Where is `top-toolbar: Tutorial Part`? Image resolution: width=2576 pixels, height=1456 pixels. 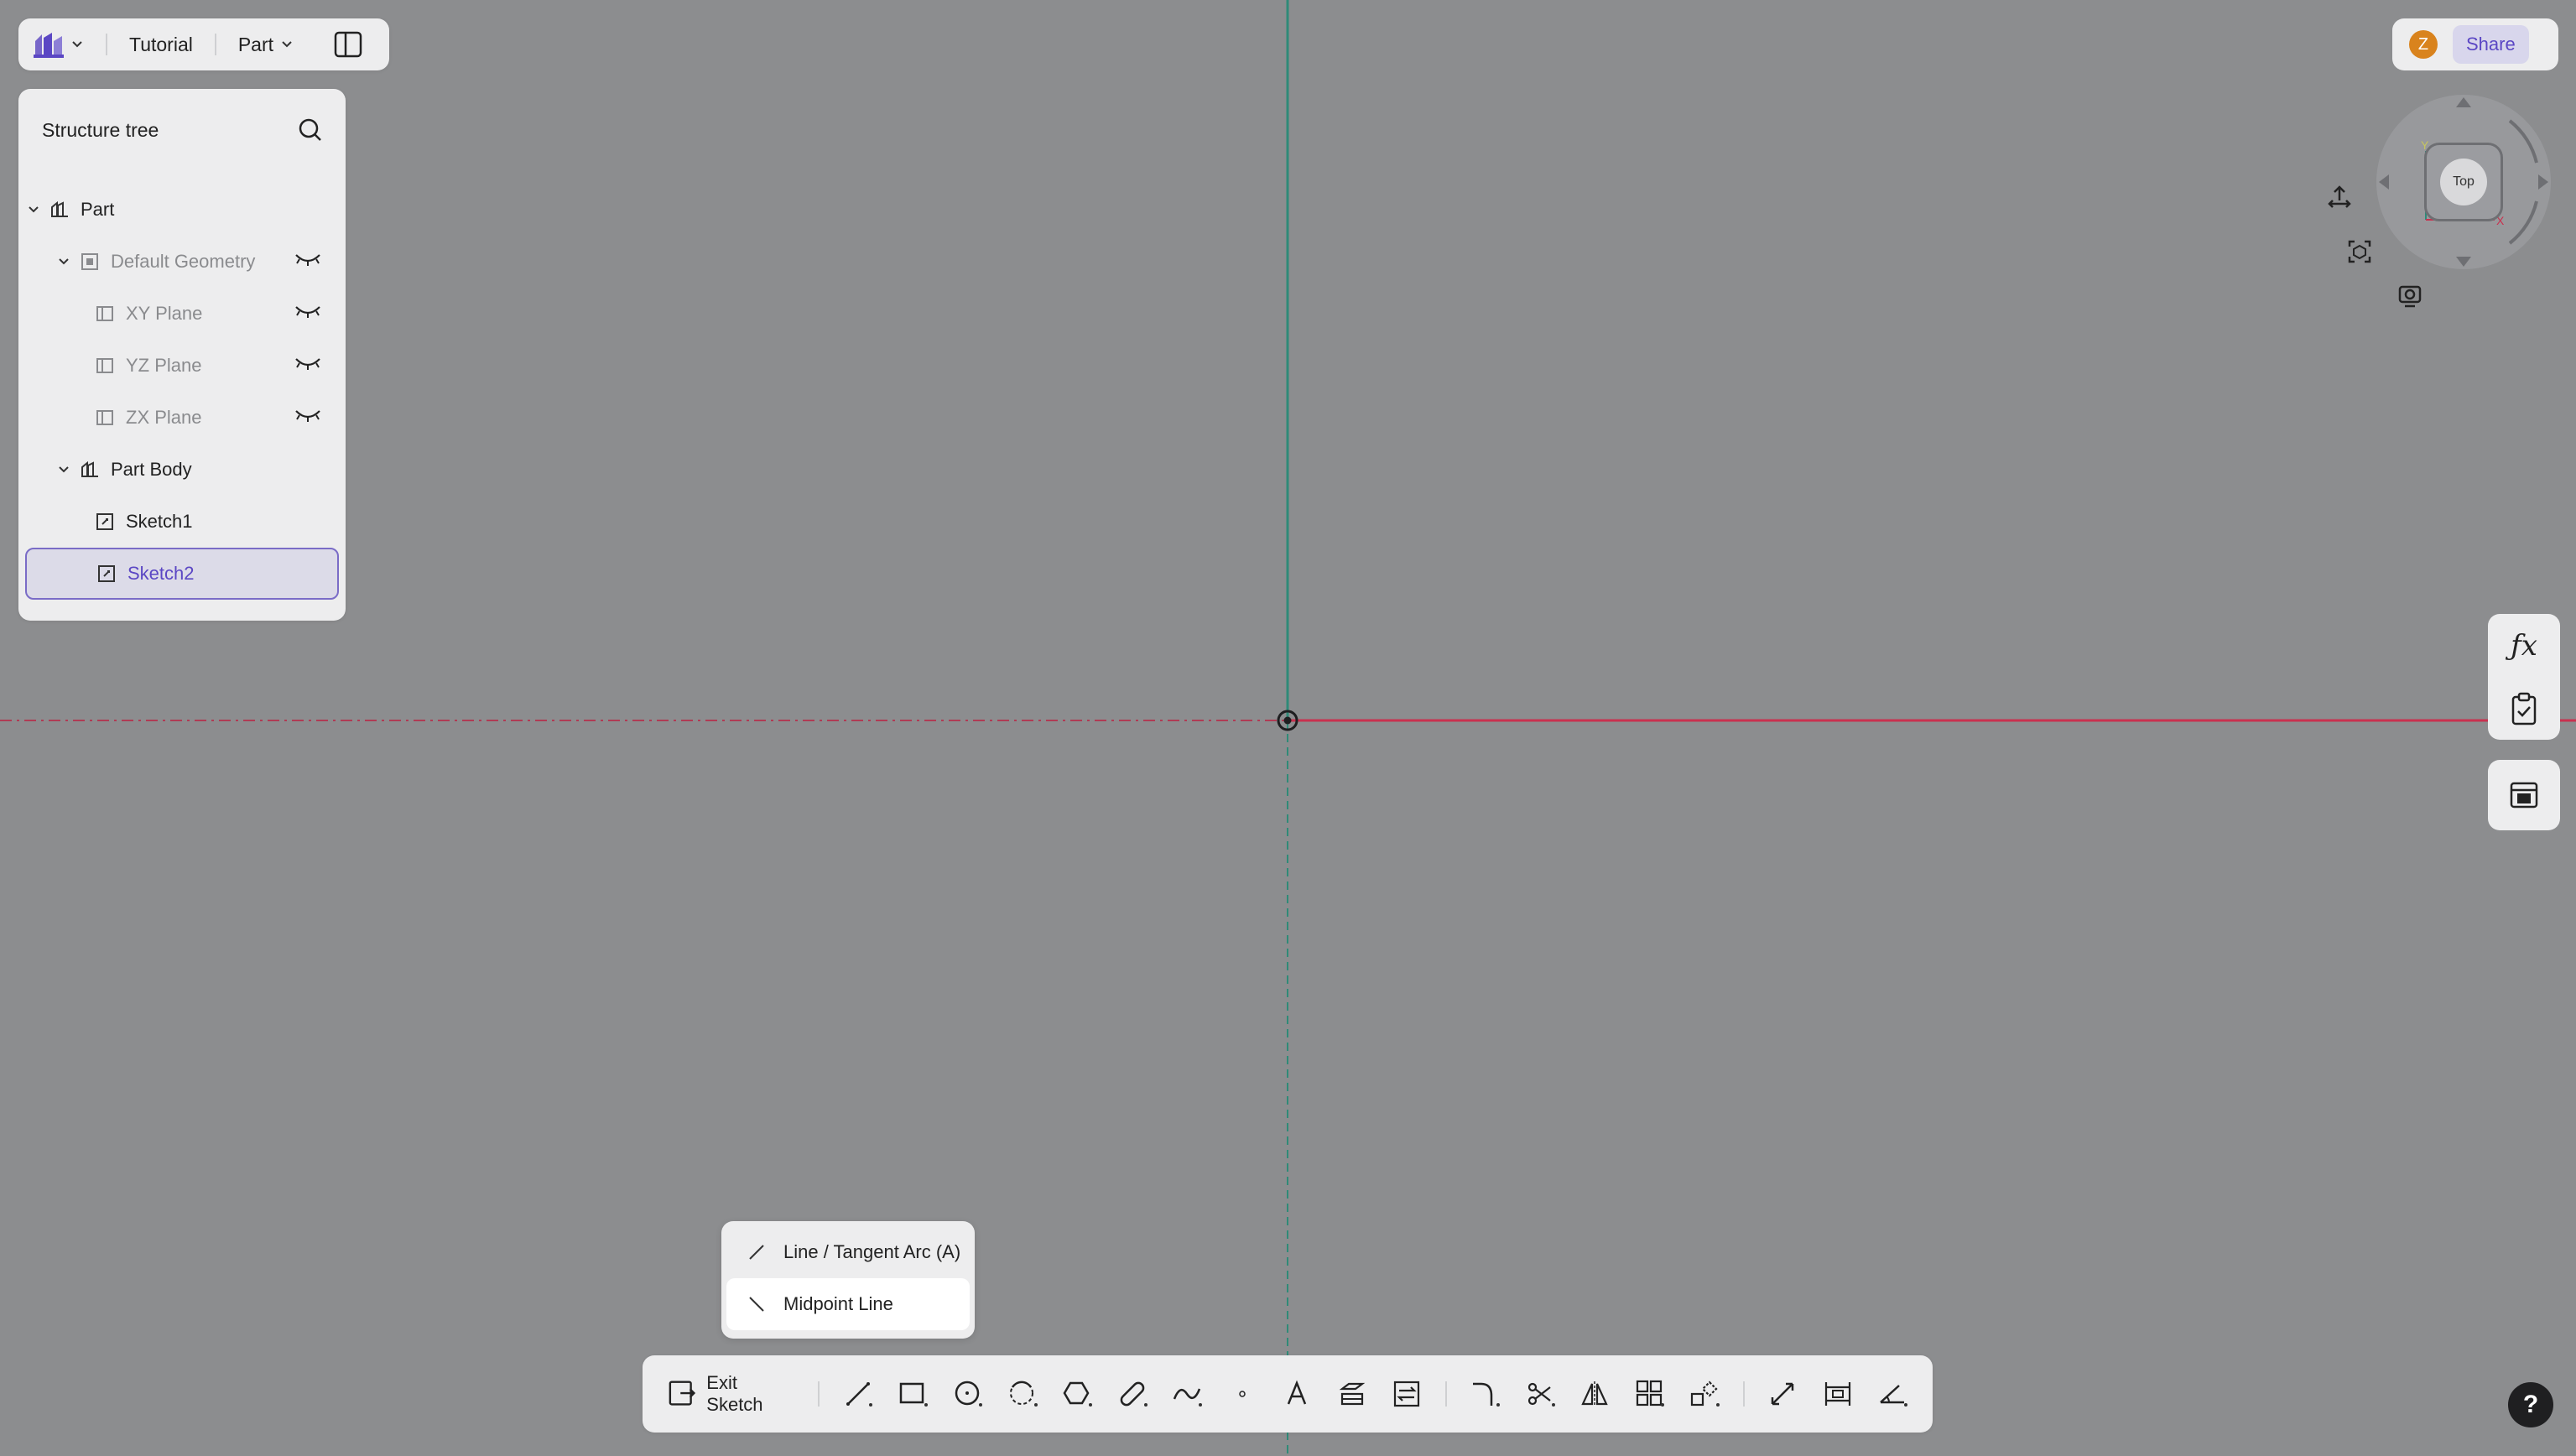 top-toolbar: Tutorial Part is located at coordinates (203, 44).